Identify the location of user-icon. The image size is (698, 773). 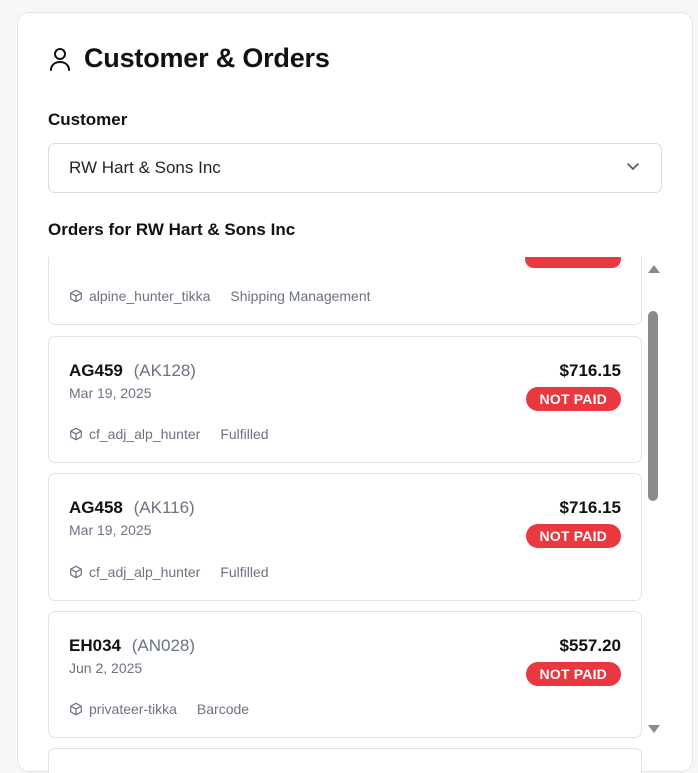
(60, 59).